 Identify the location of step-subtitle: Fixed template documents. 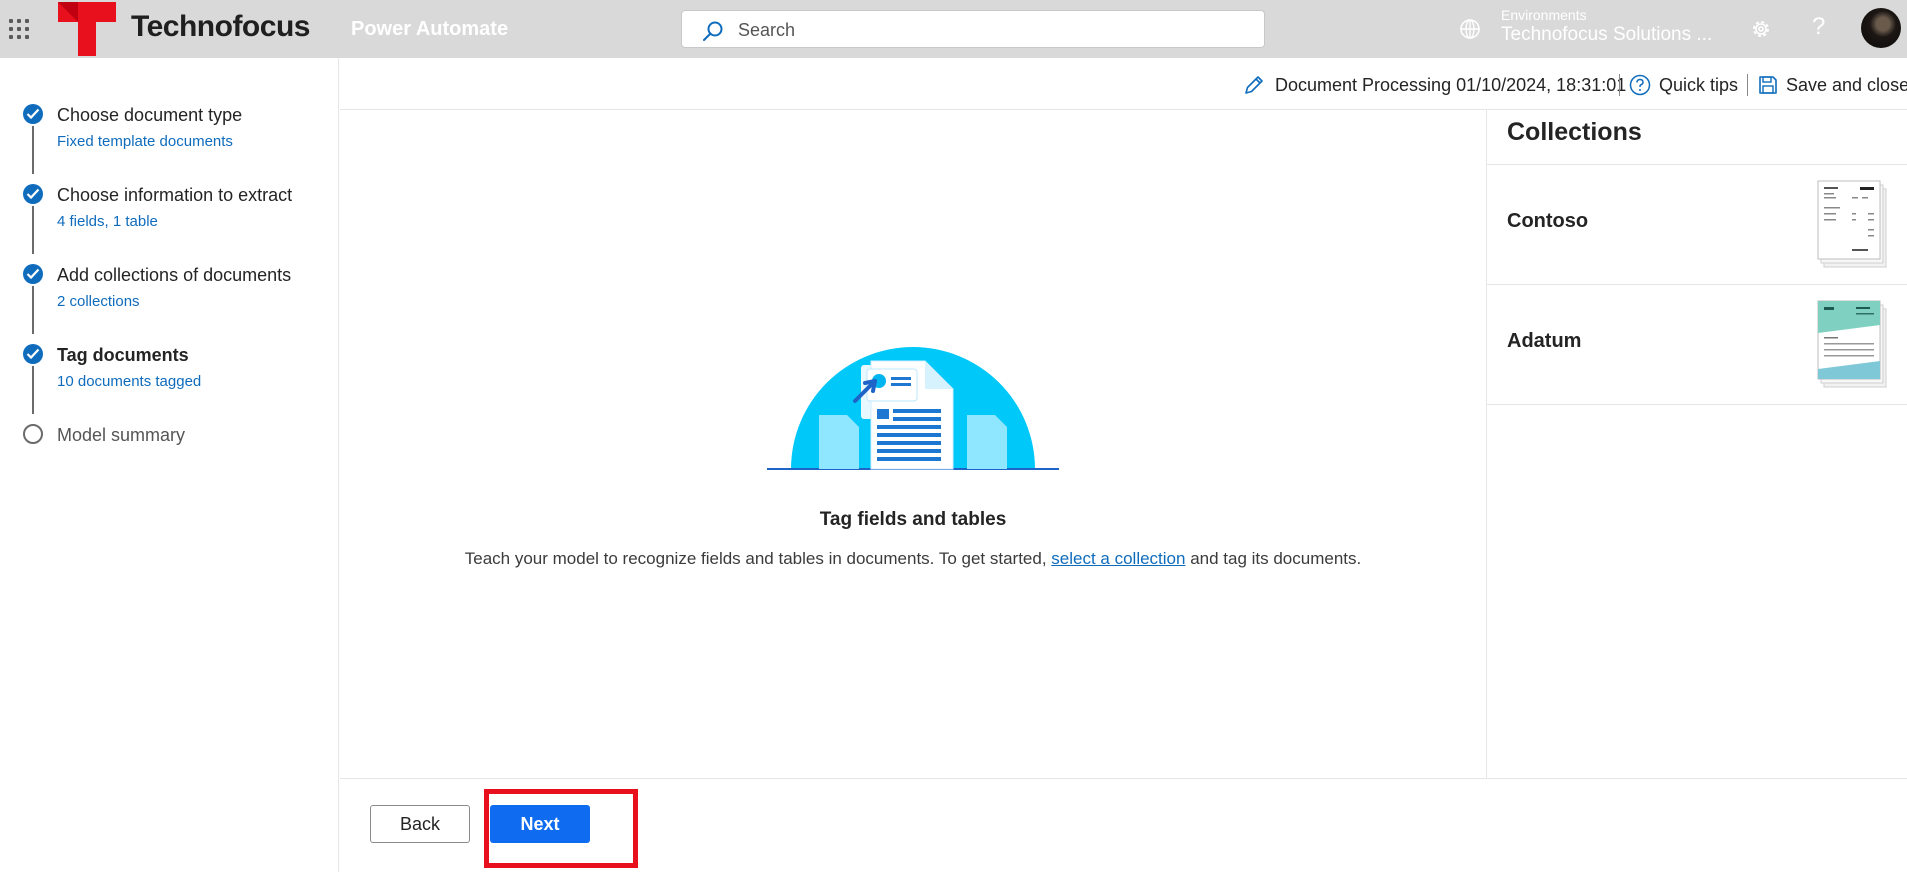
(145, 141).